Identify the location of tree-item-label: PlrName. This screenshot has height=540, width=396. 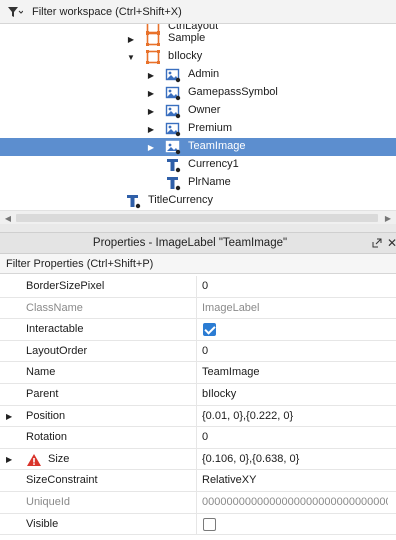
(209, 182).